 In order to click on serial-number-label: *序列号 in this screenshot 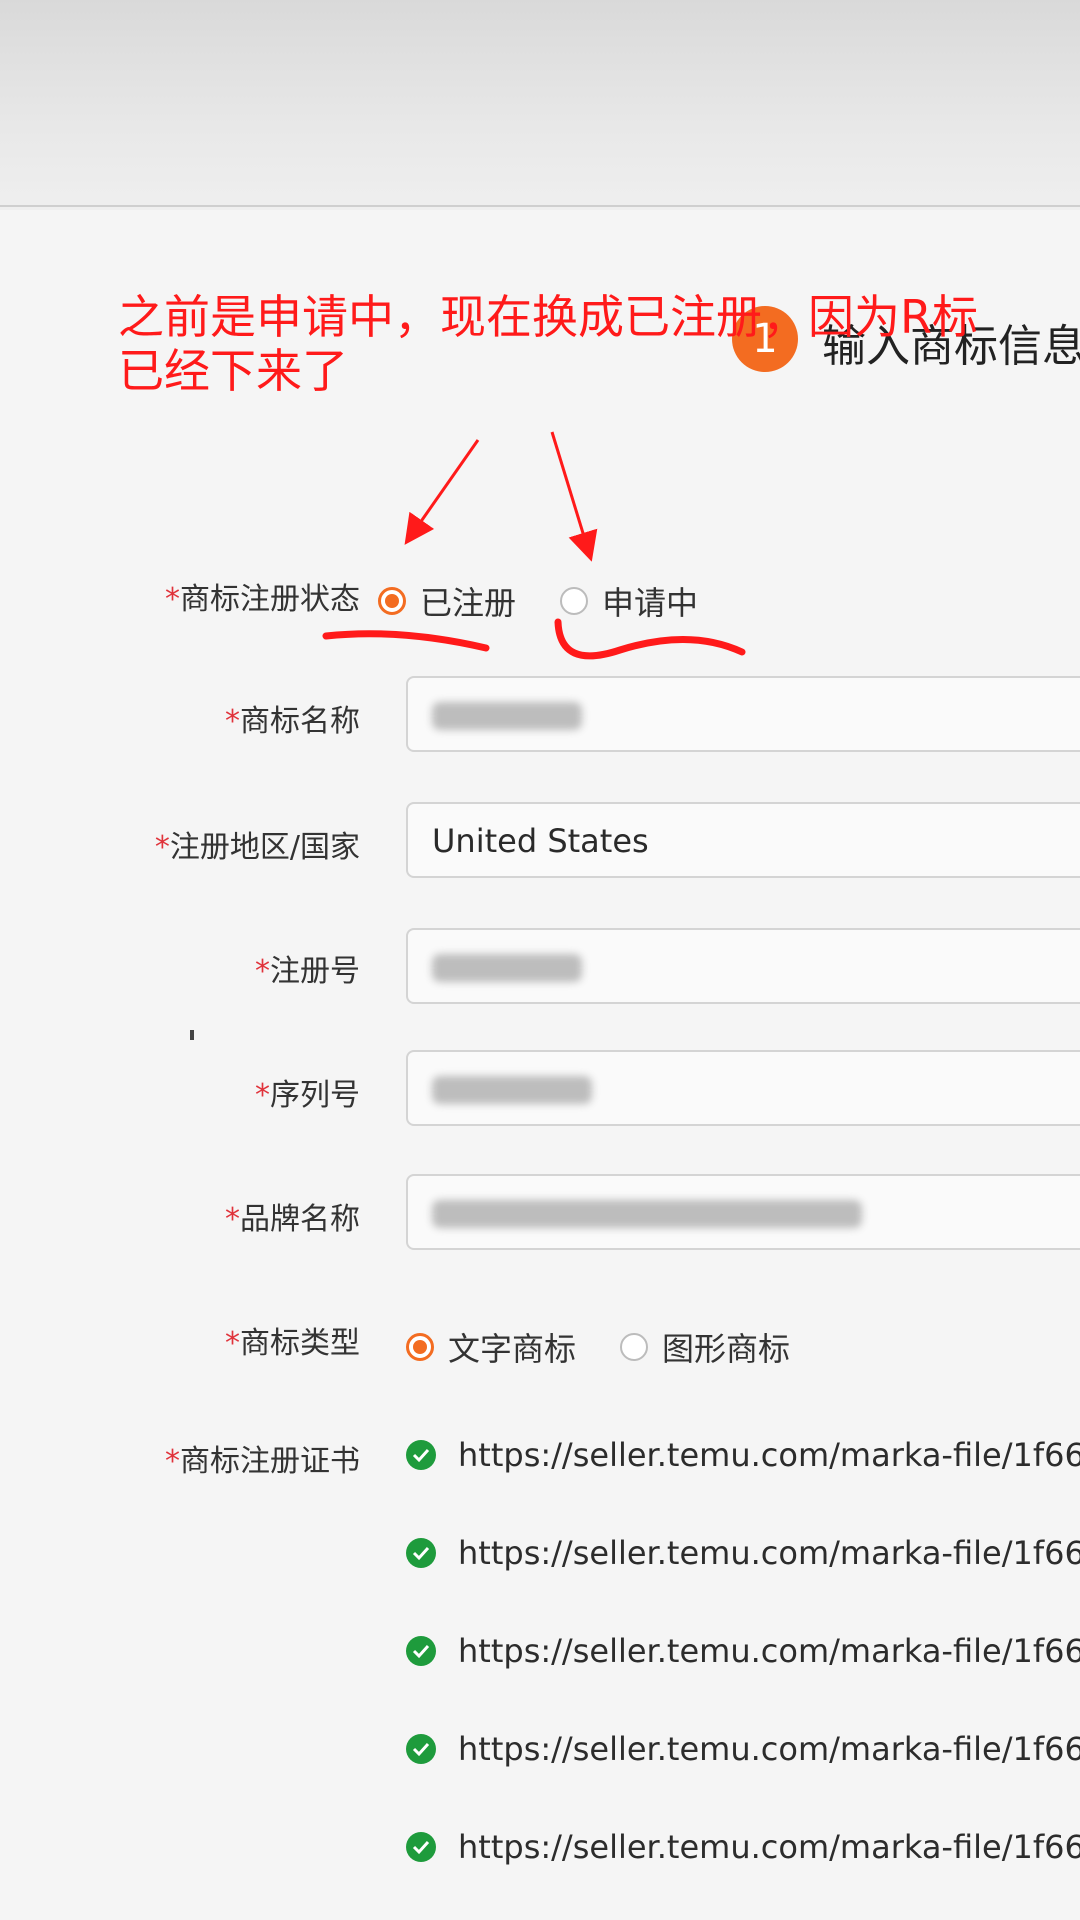, I will do `click(307, 1095)`.